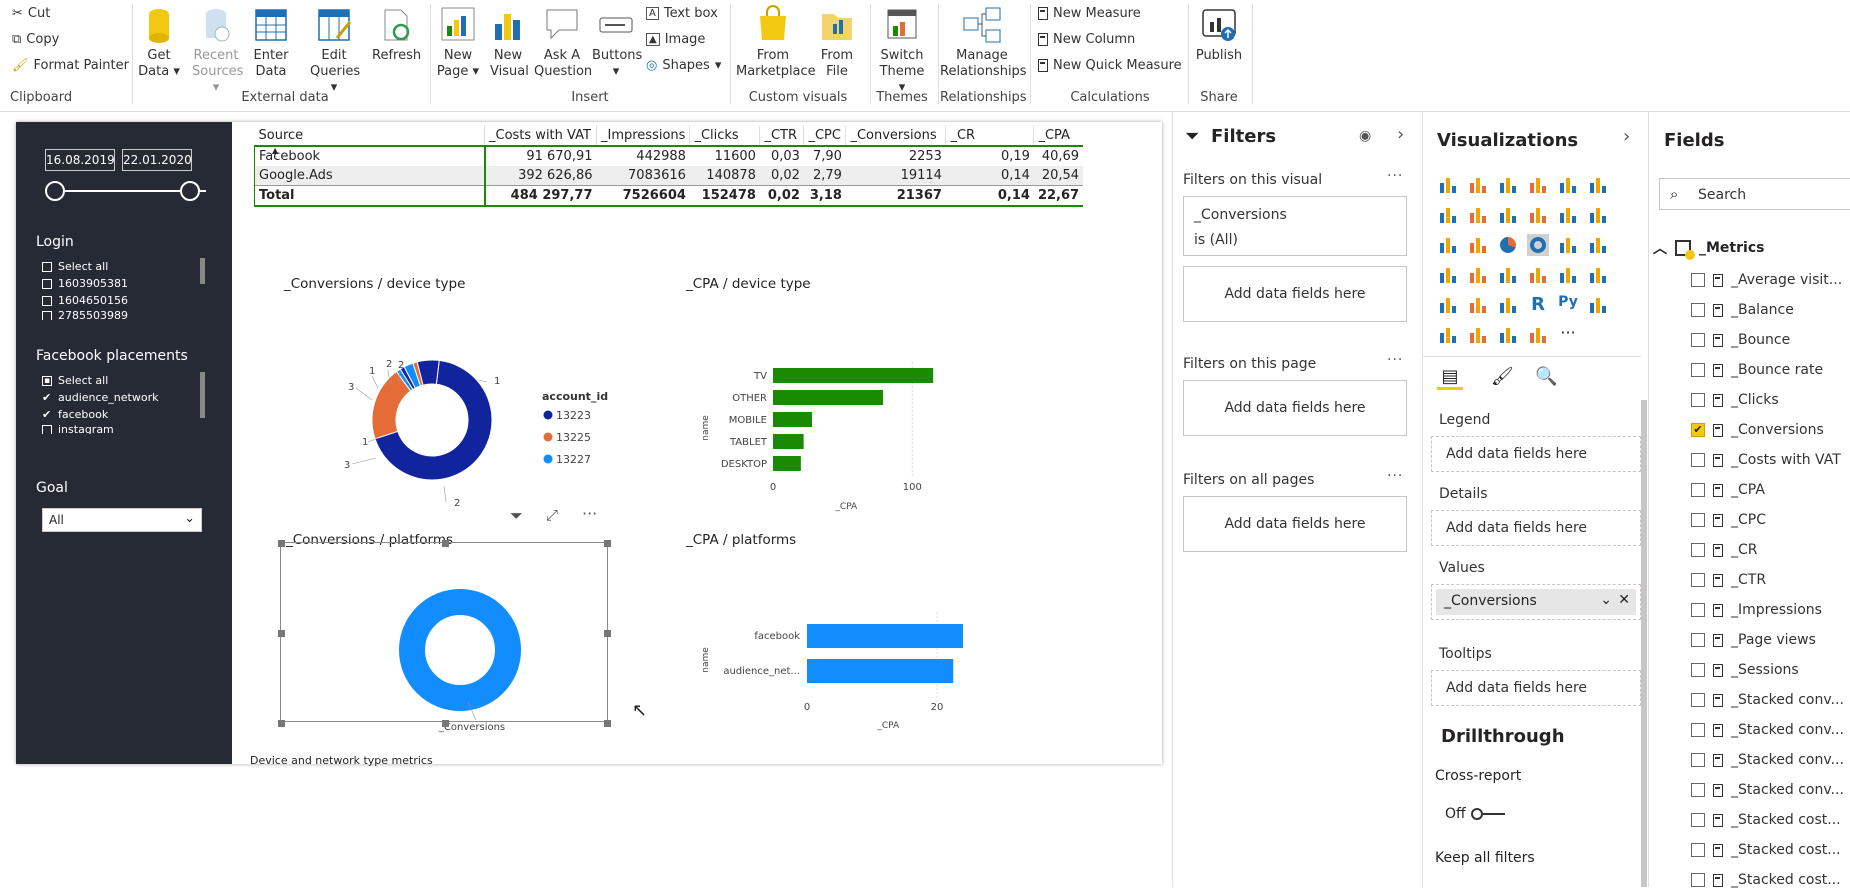  What do you see at coordinates (1598, 215) in the screenshot?
I see `ribbon-chart-icon` at bounding box center [1598, 215].